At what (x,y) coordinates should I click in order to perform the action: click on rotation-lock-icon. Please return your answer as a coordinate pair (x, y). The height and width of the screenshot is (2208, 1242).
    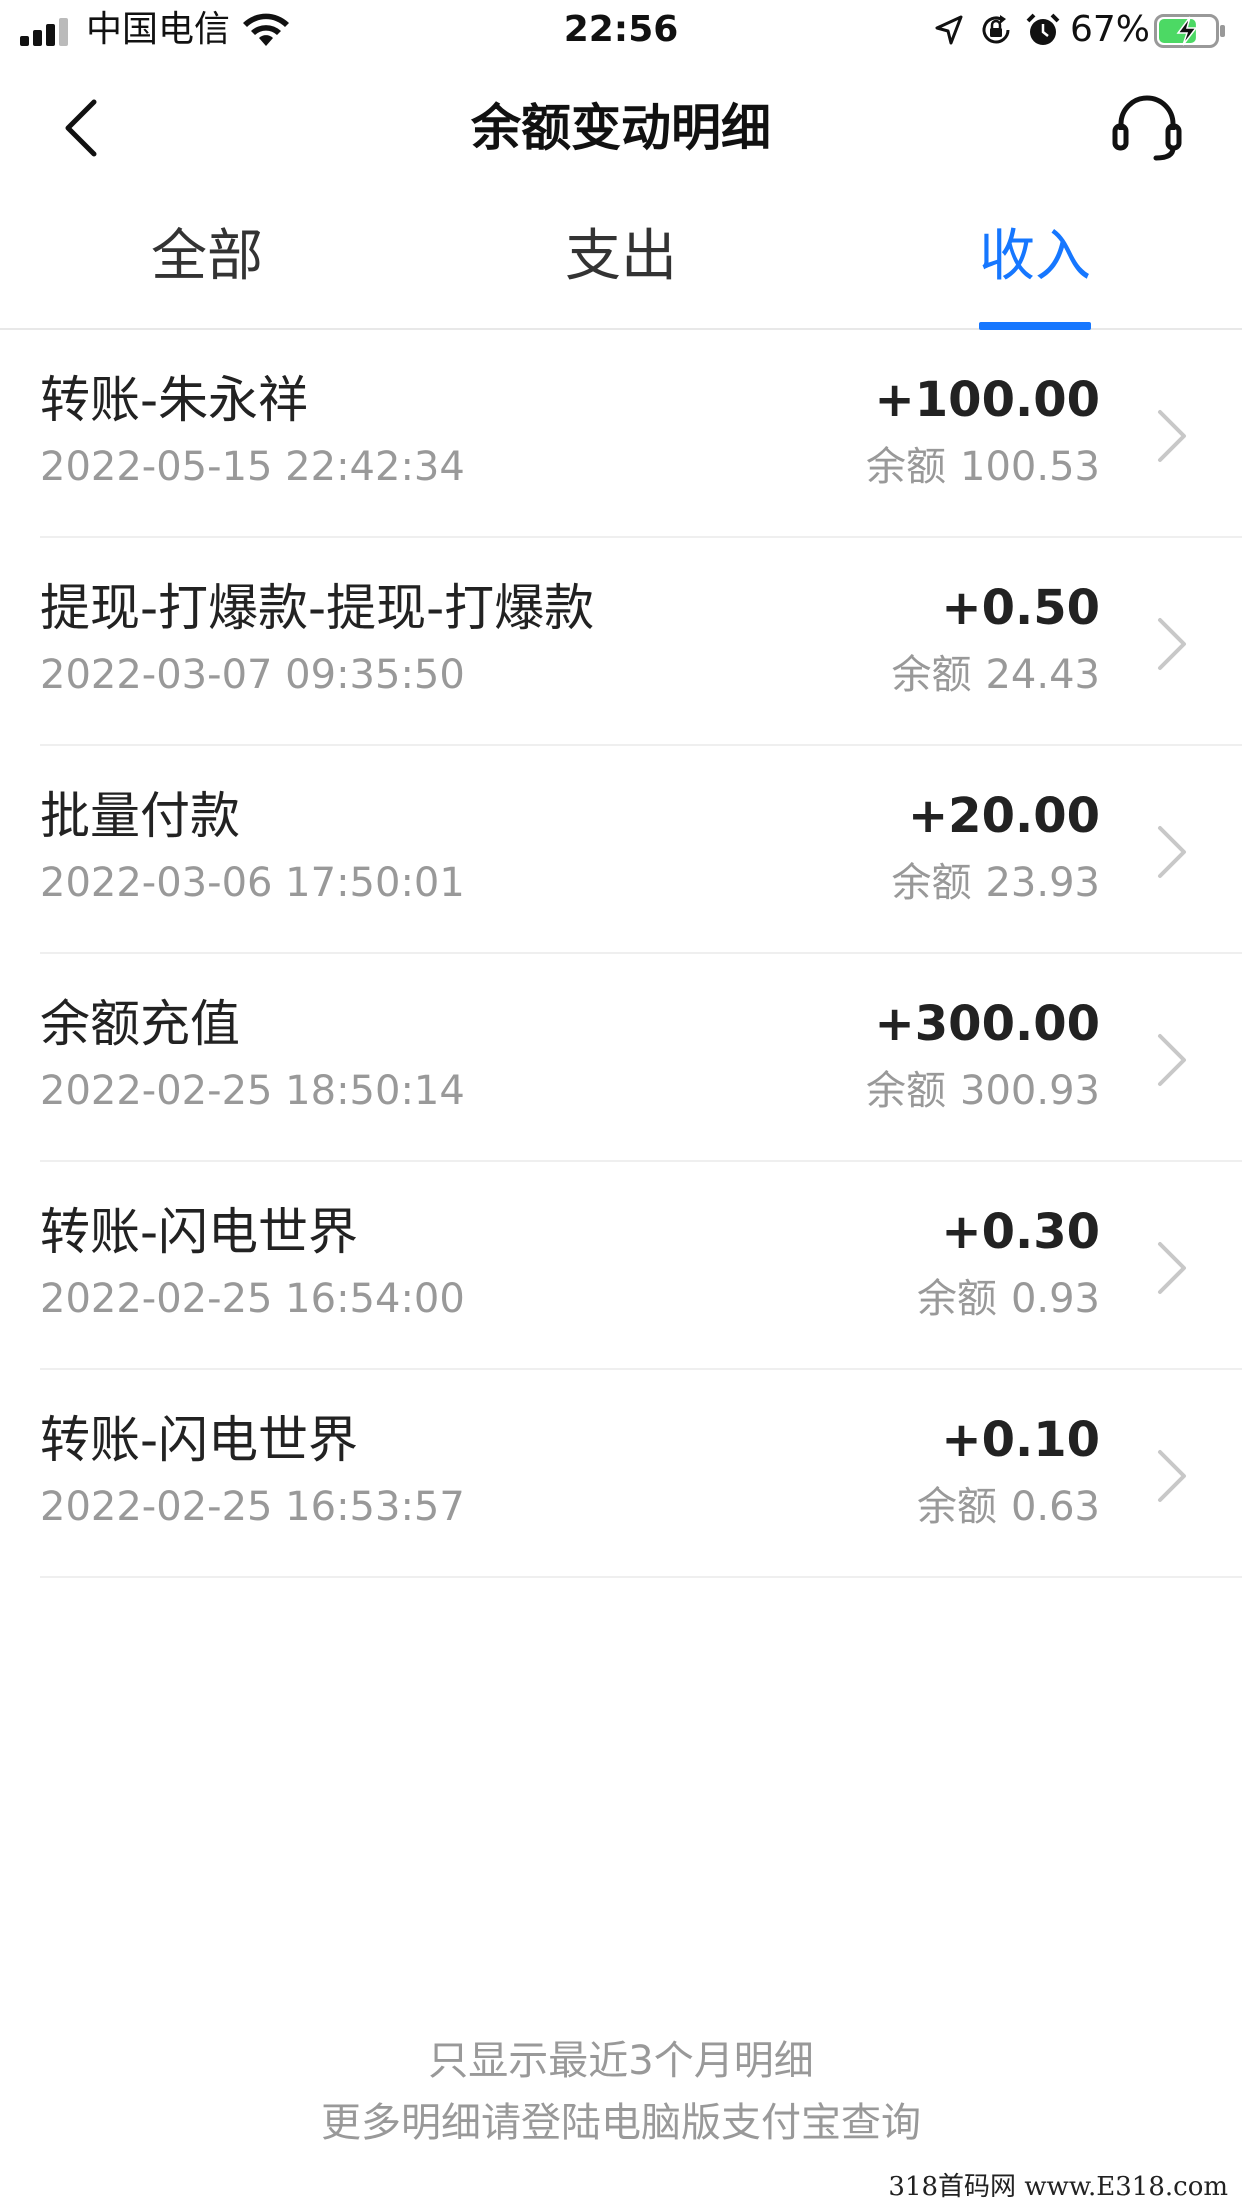
    Looking at the image, I should click on (996, 29).